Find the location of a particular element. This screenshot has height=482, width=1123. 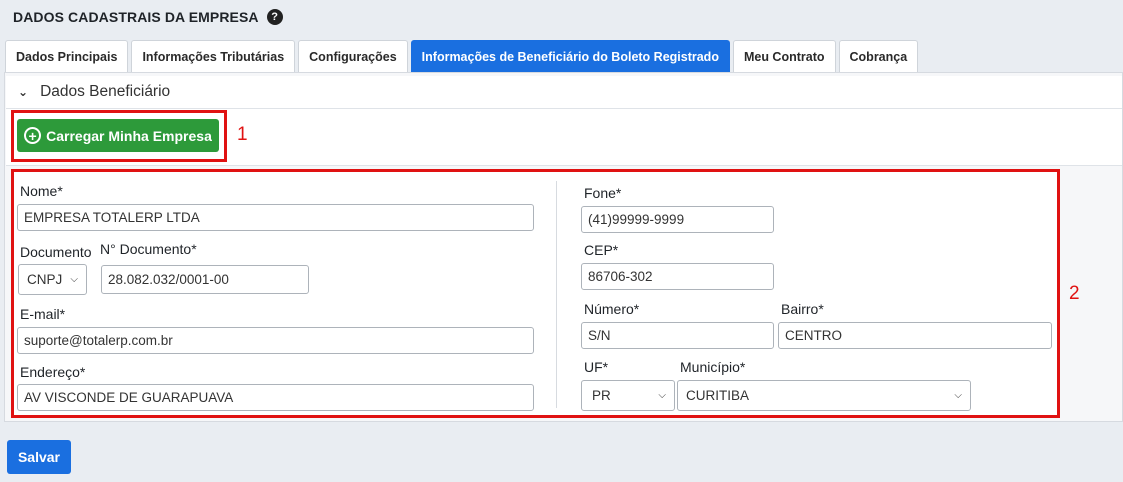

page-title: DADOS CADASTRAIS DA EMPRESA ? is located at coordinates (148, 17).